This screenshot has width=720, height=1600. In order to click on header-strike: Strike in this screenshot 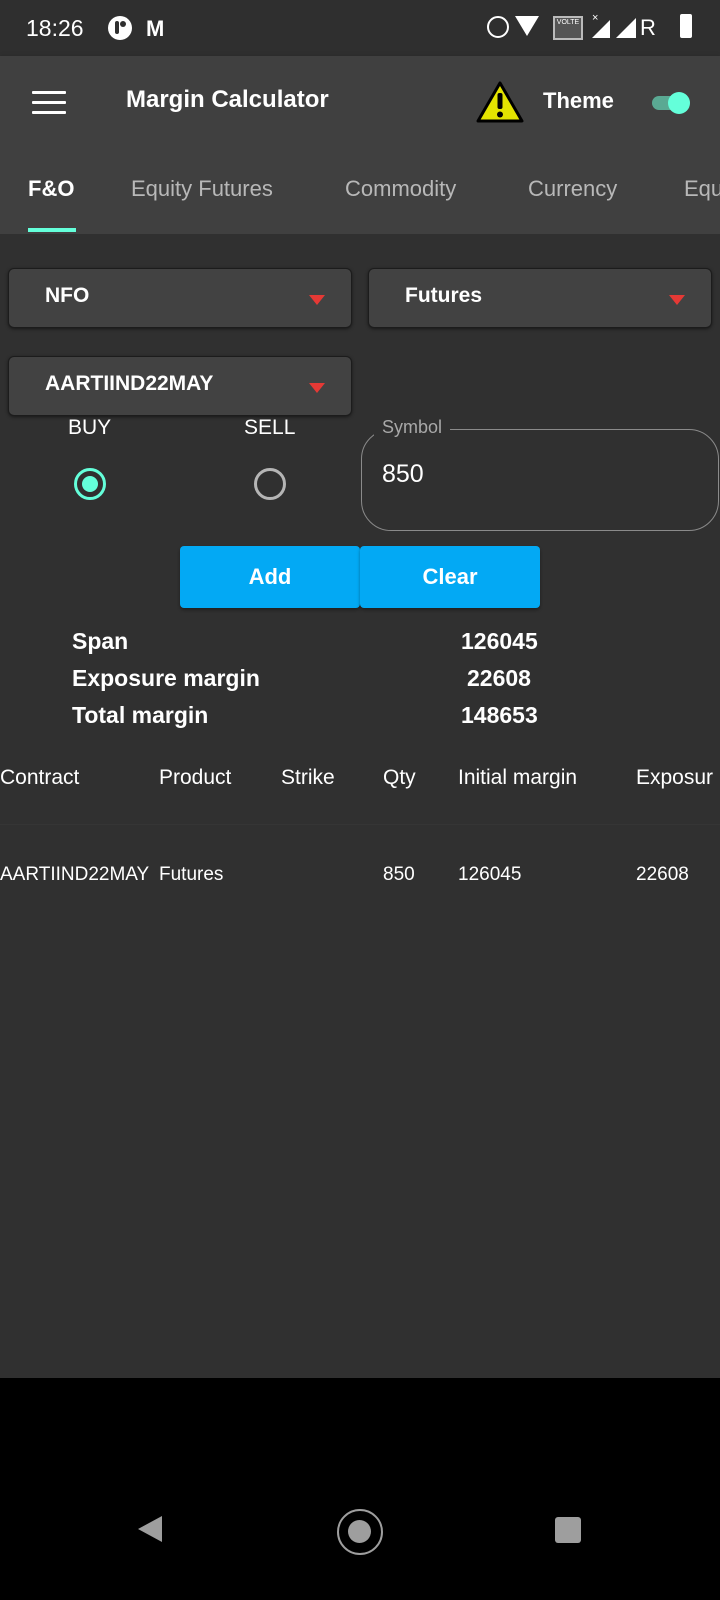, I will do `click(308, 777)`.